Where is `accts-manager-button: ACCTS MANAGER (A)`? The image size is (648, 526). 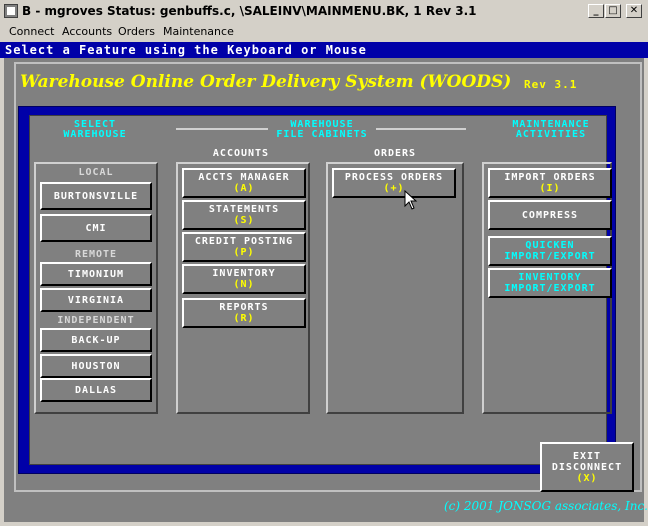
accts-manager-button: ACCTS MANAGER (A) is located at coordinates (244, 183).